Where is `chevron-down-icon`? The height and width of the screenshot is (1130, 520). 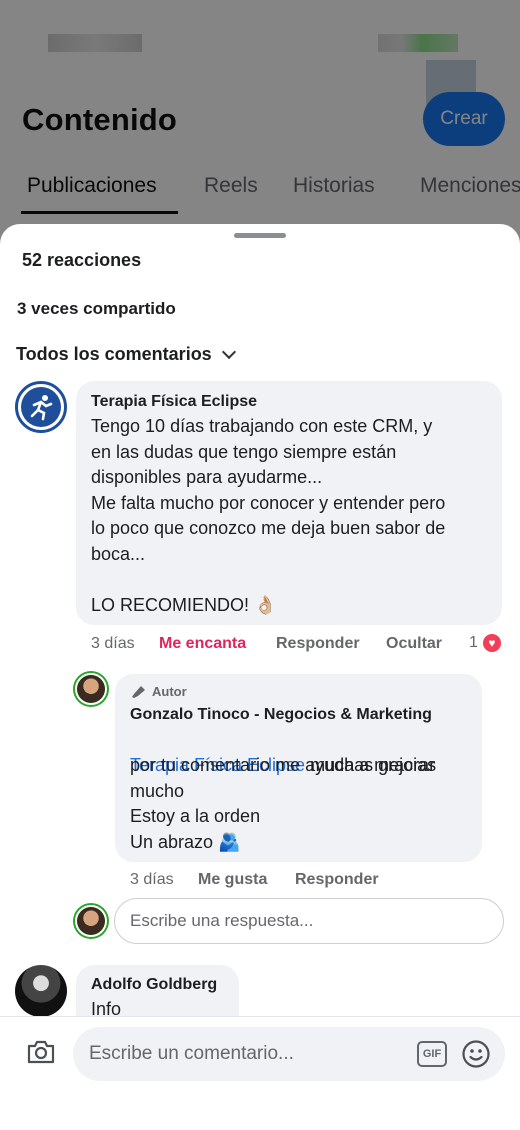
chevron-down-icon is located at coordinates (228, 352).